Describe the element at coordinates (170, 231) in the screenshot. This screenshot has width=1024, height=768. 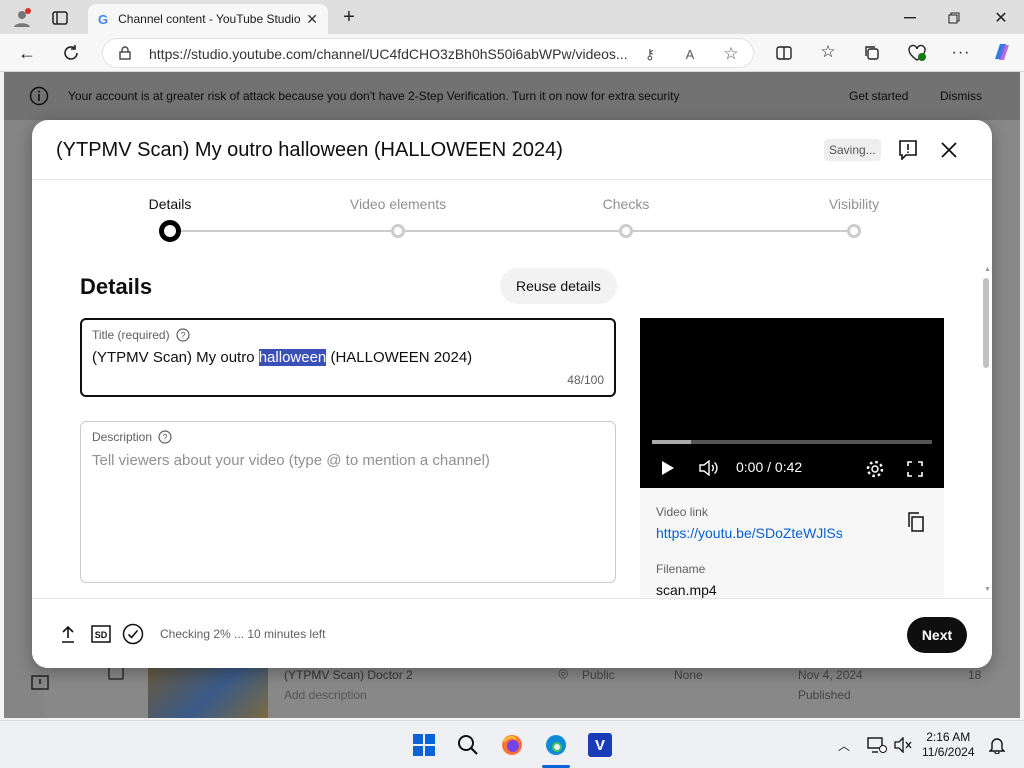
I see `step-details-dot` at that location.